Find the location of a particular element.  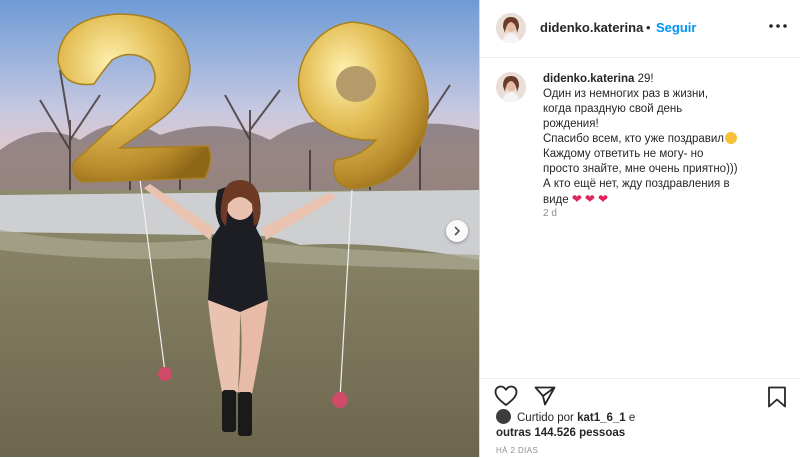

liker-avatar is located at coordinates (503, 416).